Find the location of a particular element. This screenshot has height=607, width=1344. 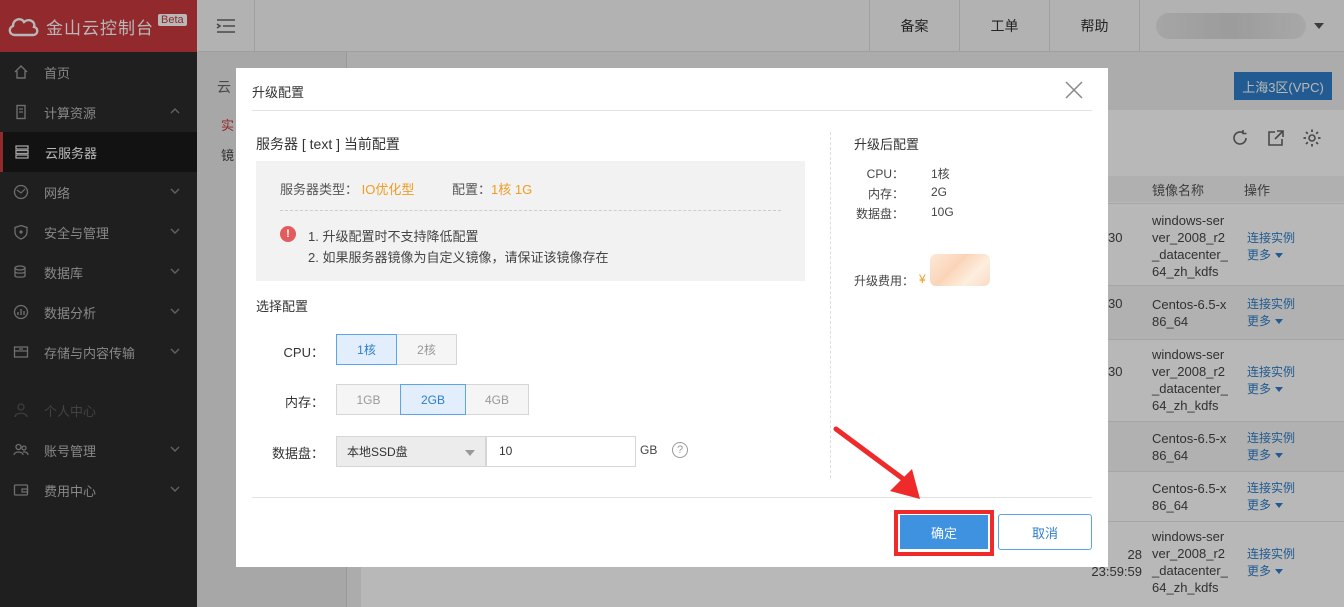

alert-icon: ! is located at coordinates (288, 234).